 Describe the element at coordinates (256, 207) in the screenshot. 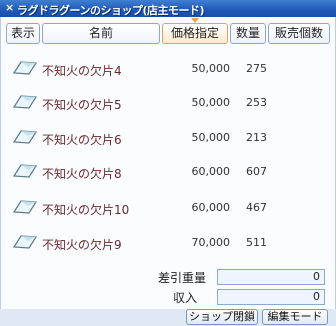

I see `item-quantity: 467` at that location.